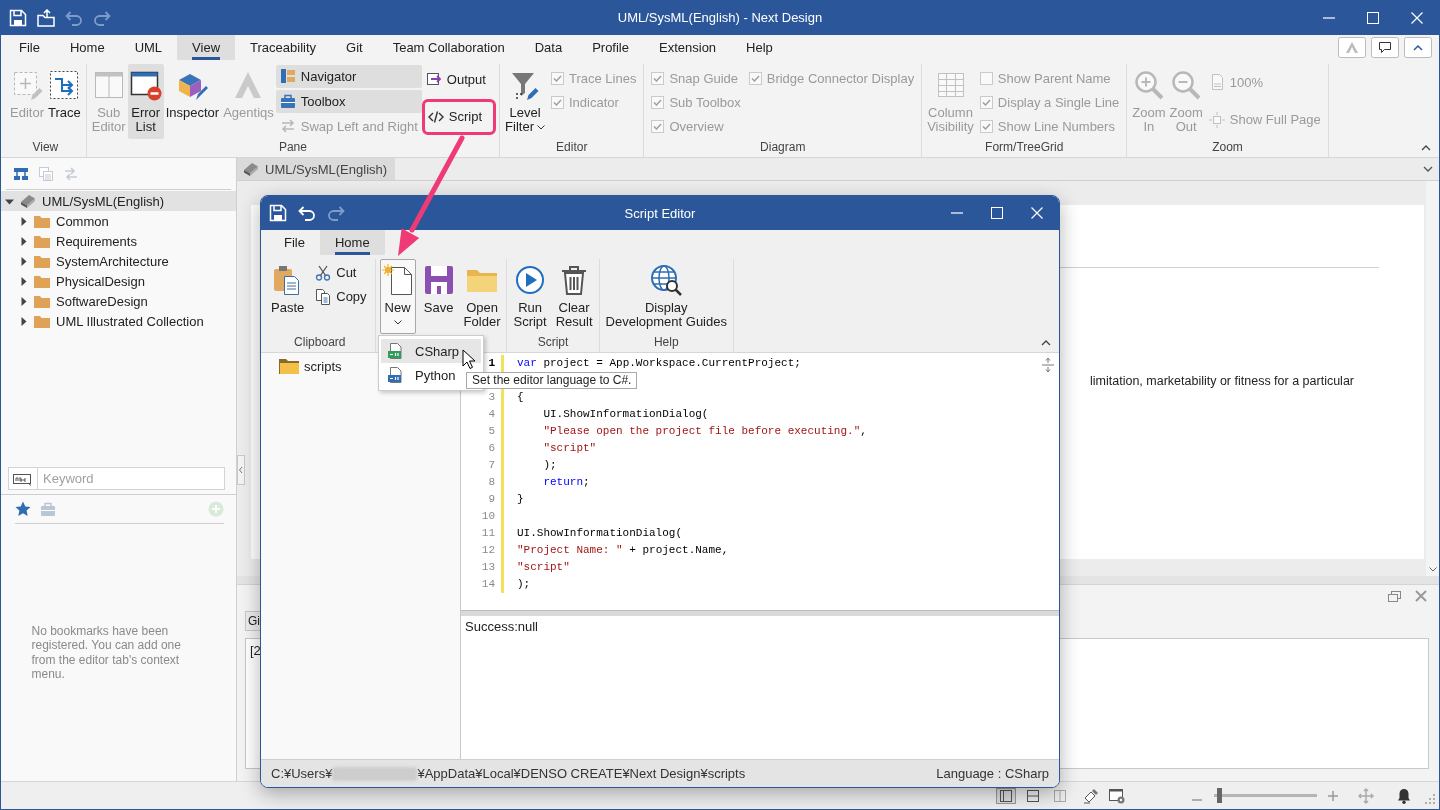 The image size is (1440, 810). I want to click on group-label: Script, so click(553, 342).